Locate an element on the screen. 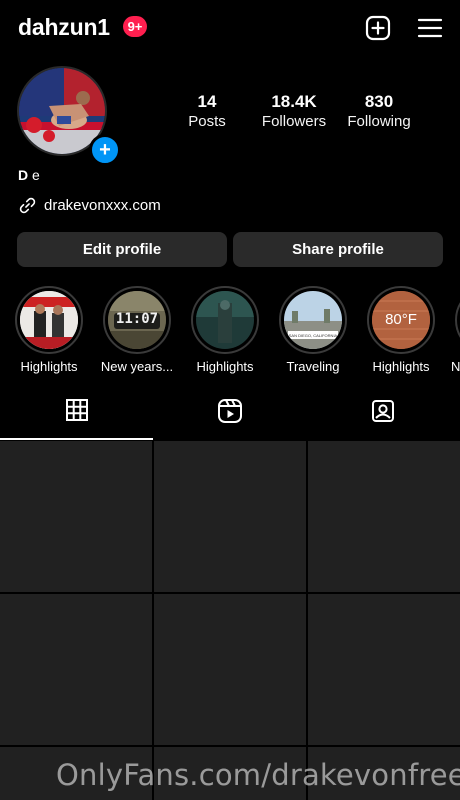 The image size is (460, 800). highlight-item: SAN DIEGO, CALIFORNIA Traveling is located at coordinates (313, 330).